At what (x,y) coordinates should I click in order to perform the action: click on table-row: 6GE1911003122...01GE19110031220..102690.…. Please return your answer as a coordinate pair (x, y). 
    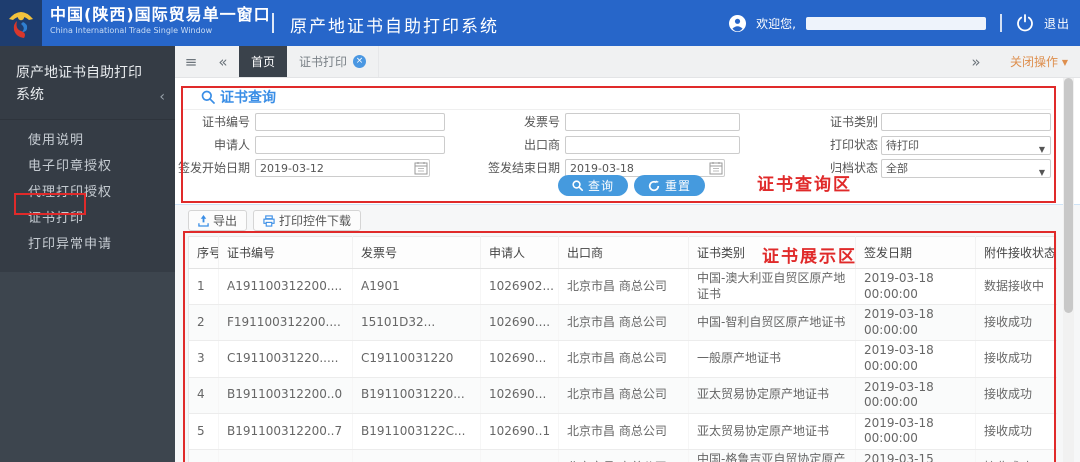
    Looking at the image, I should click on (622, 455).